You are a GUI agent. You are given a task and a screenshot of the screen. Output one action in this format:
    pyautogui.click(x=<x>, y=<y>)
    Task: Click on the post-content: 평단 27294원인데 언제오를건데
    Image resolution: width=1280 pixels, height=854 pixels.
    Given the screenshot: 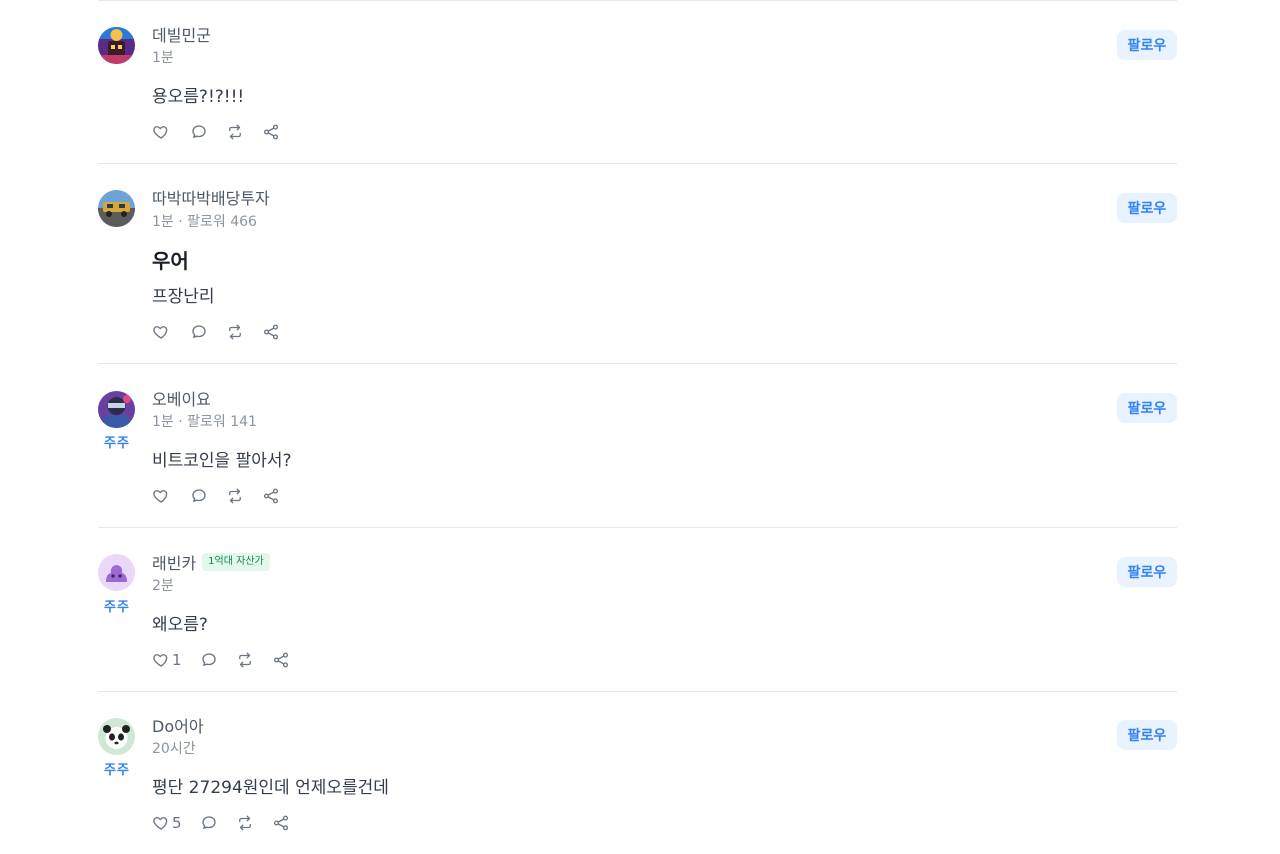 What is the action you would take?
    pyautogui.click(x=270, y=785)
    